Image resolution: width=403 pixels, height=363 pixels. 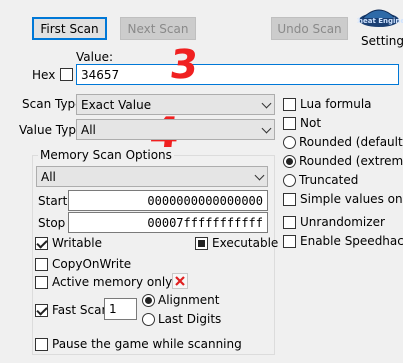 I want to click on cheat-engine-logo-icon: Cheat Engine, so click(x=380, y=18).